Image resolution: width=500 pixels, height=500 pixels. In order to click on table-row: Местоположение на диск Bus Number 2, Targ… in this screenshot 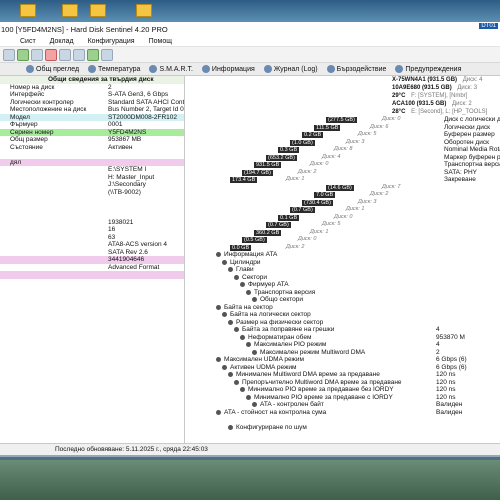, I will do `click(92, 110)`.